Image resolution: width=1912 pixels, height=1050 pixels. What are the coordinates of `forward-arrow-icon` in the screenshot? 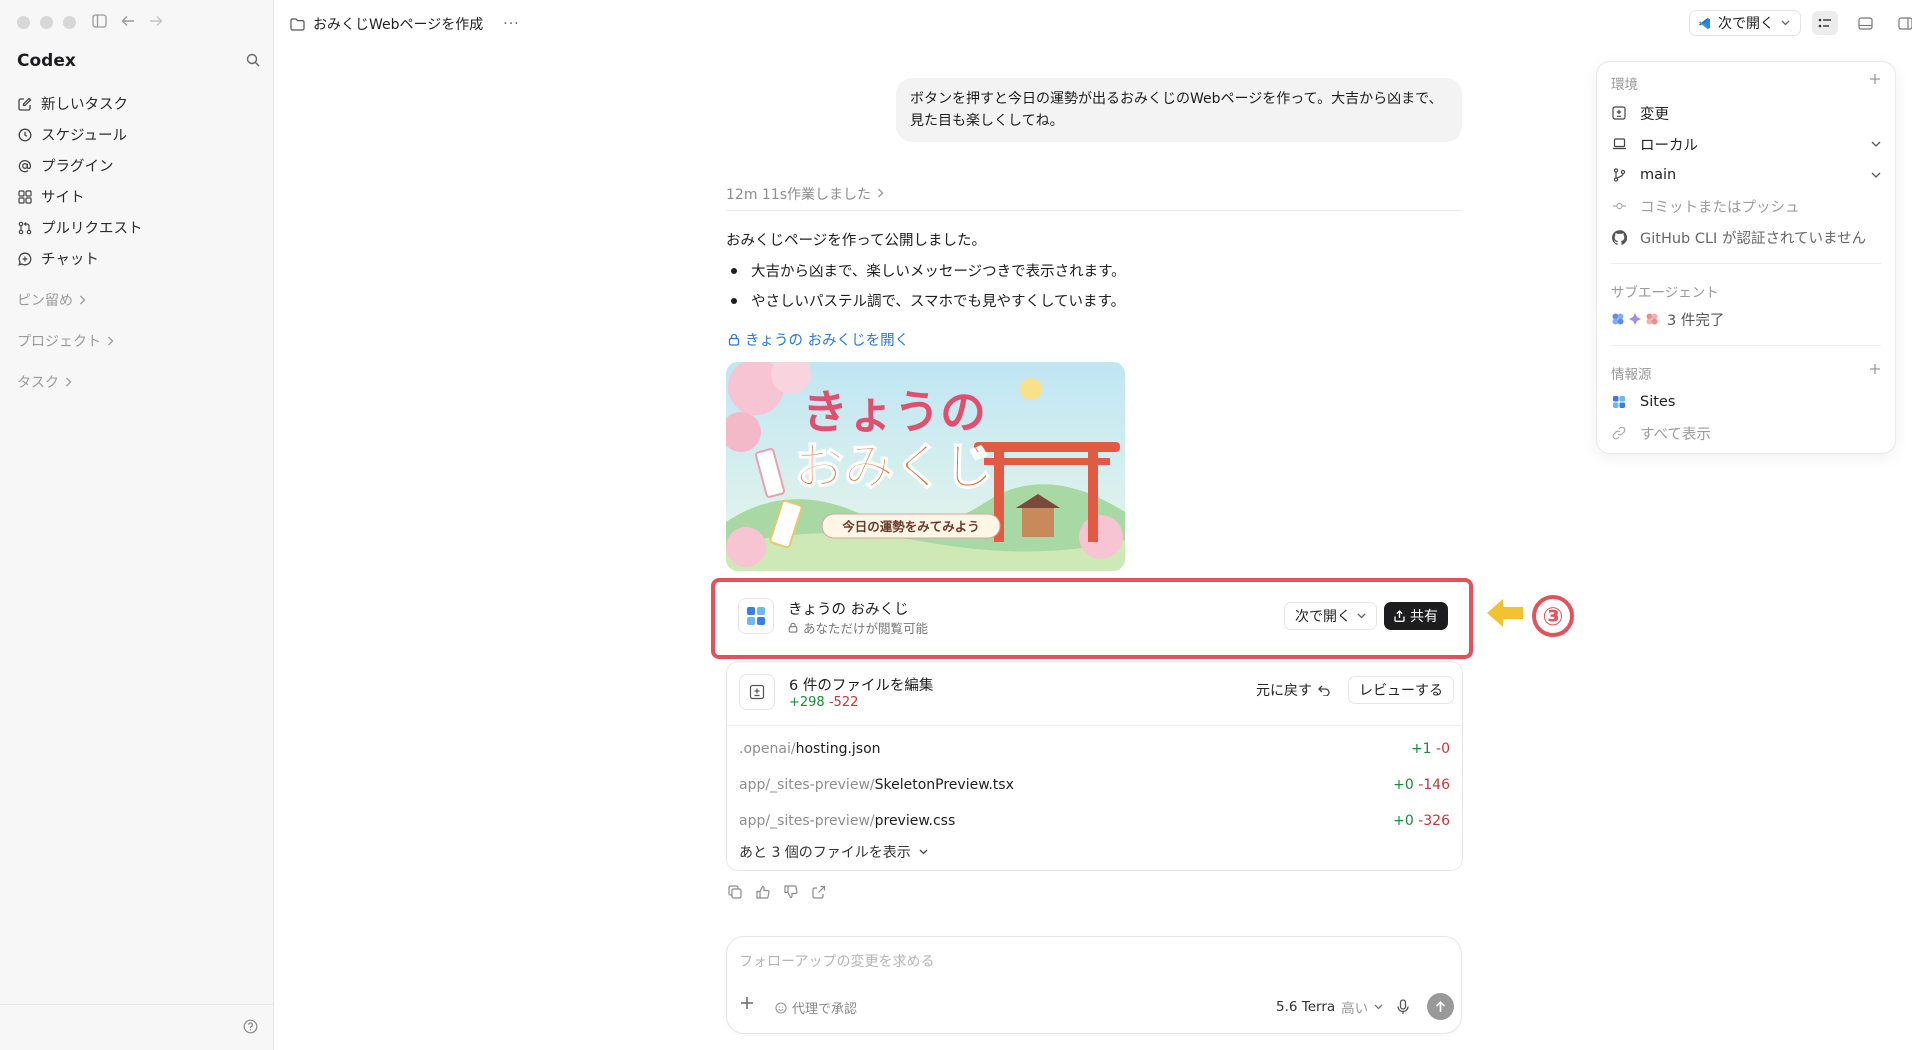 It's located at (156, 21).